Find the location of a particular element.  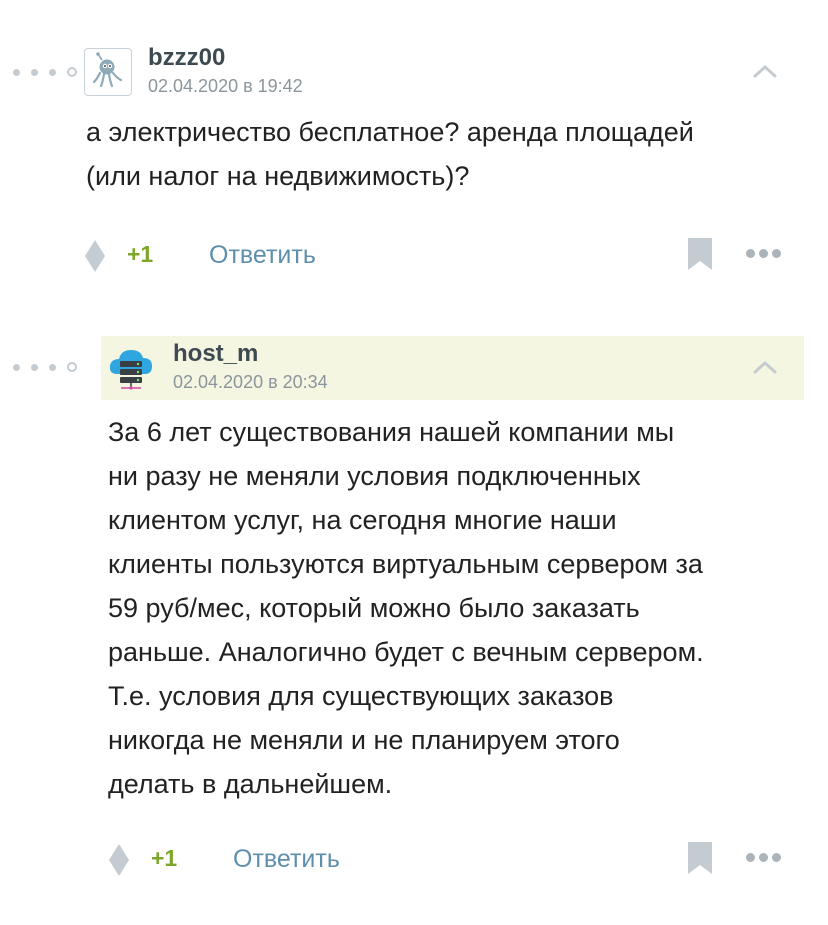

comment-author: host_m is located at coordinates (215, 354).